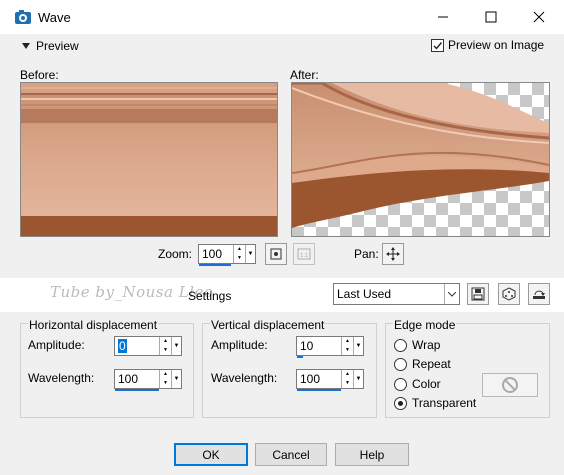 The width and height of the screenshot is (564, 475). I want to click on preview-on-image-checkbox: Preview on Image, so click(487, 45).